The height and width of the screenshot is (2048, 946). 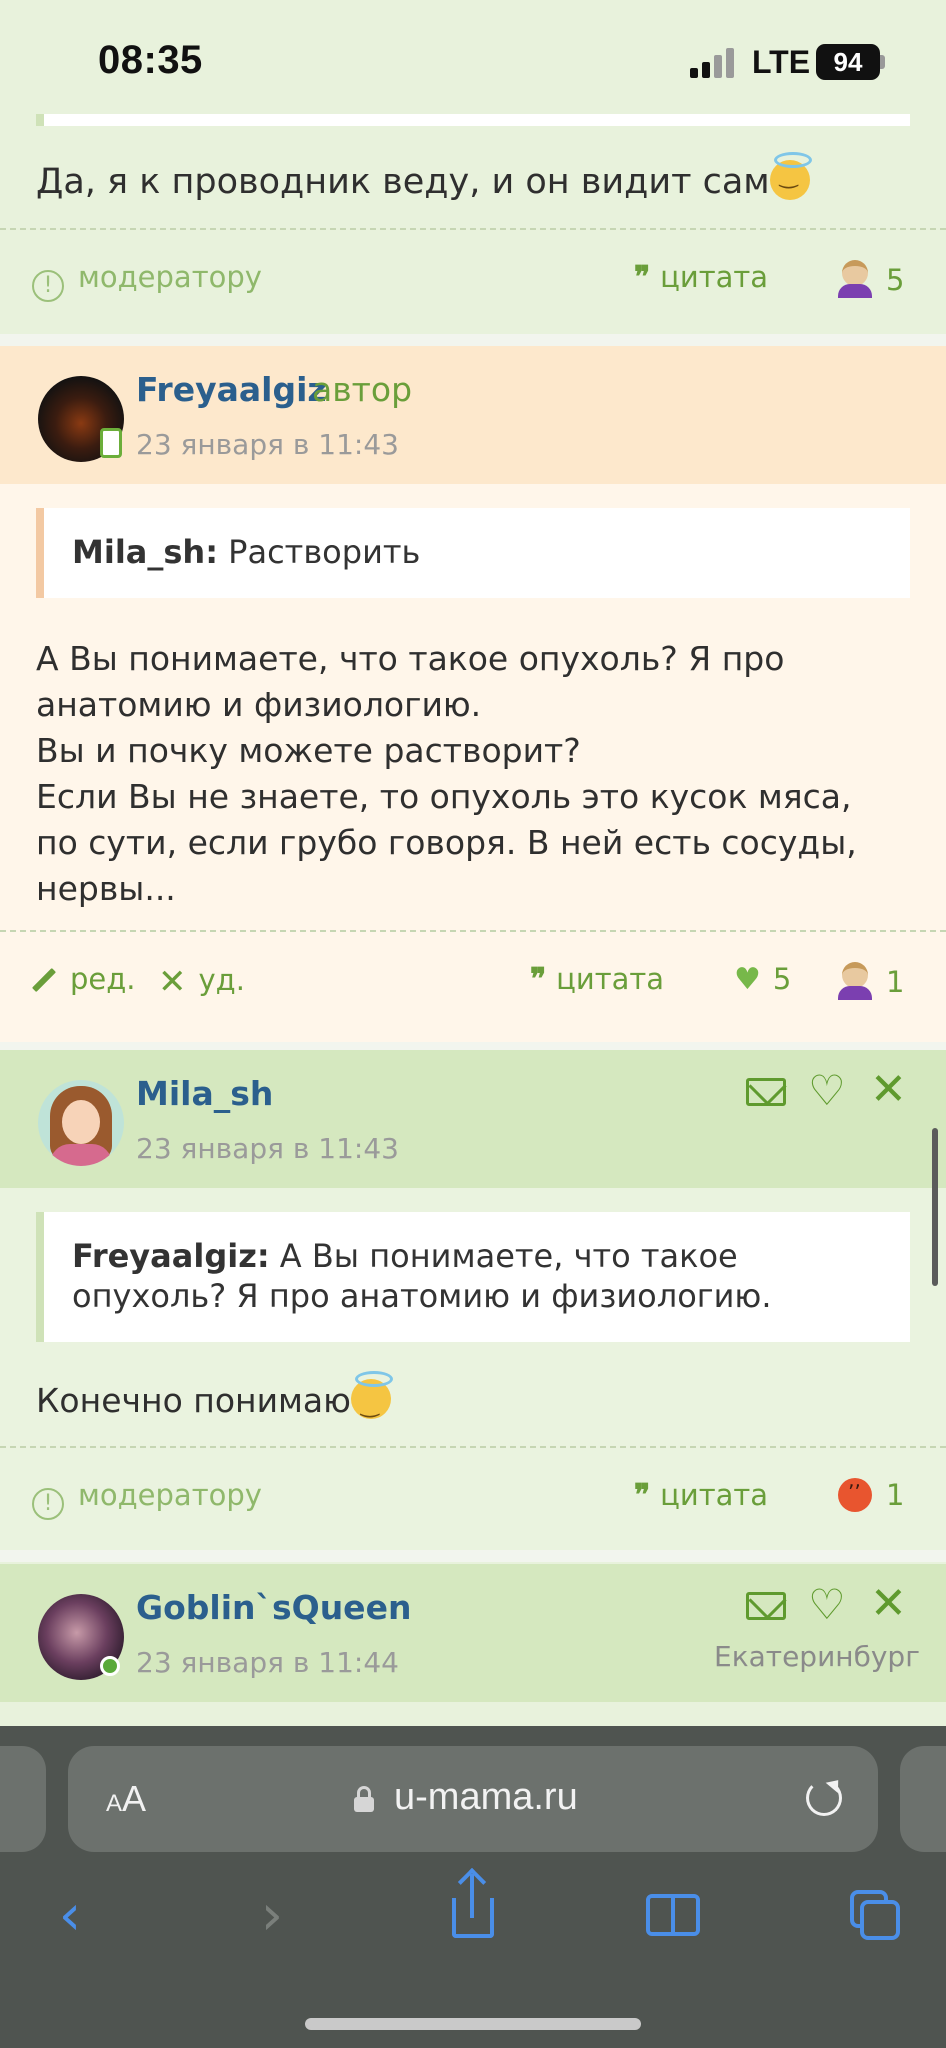 What do you see at coordinates (410, 658) in the screenshot?
I see `post-text-line: А Вы понимаете, что такое опухоль? Я про` at bounding box center [410, 658].